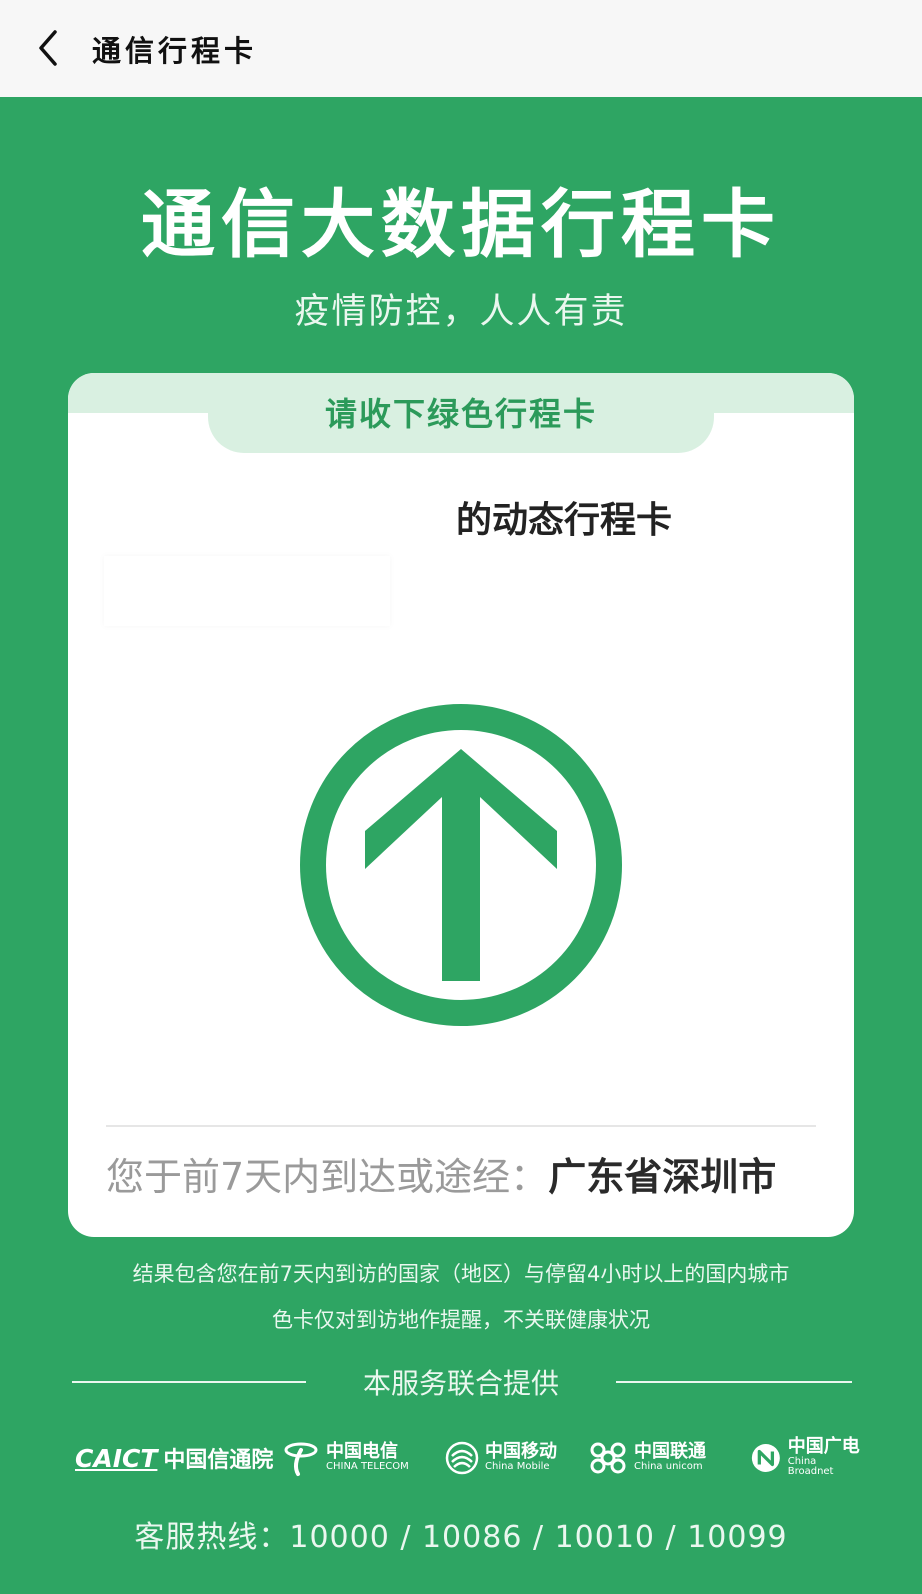 The width and height of the screenshot is (922, 1594). What do you see at coordinates (462, 1458) in the screenshot?
I see `china-mobile-icon` at bounding box center [462, 1458].